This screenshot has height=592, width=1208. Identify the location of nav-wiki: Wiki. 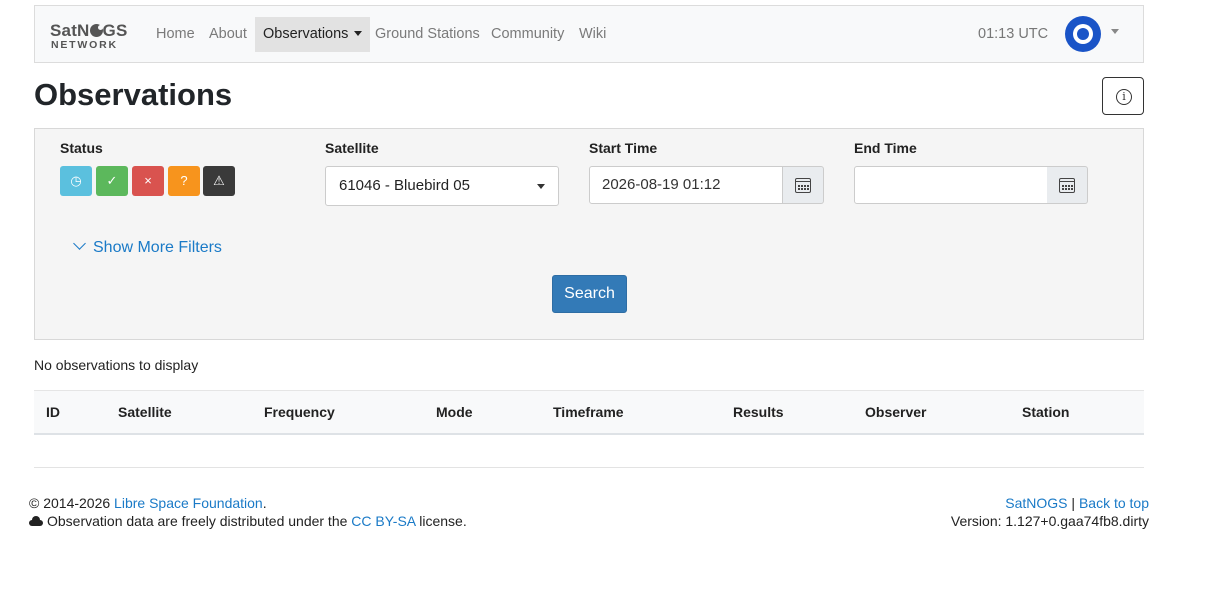
(592, 34).